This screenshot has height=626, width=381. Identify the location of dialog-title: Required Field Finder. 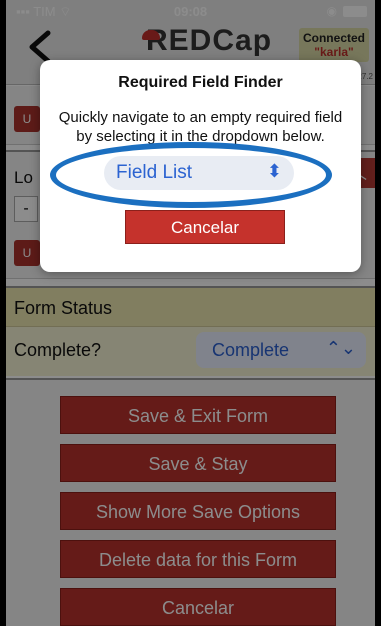
(200, 82).